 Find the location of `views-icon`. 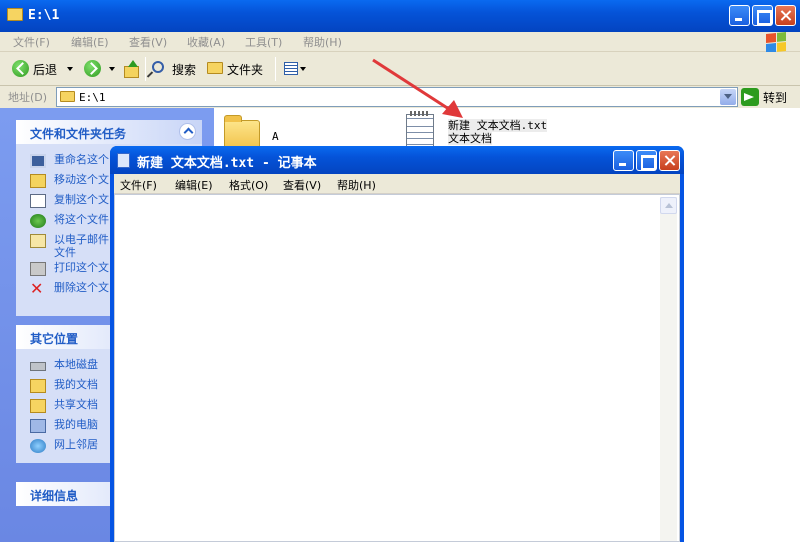

views-icon is located at coordinates (291, 68).